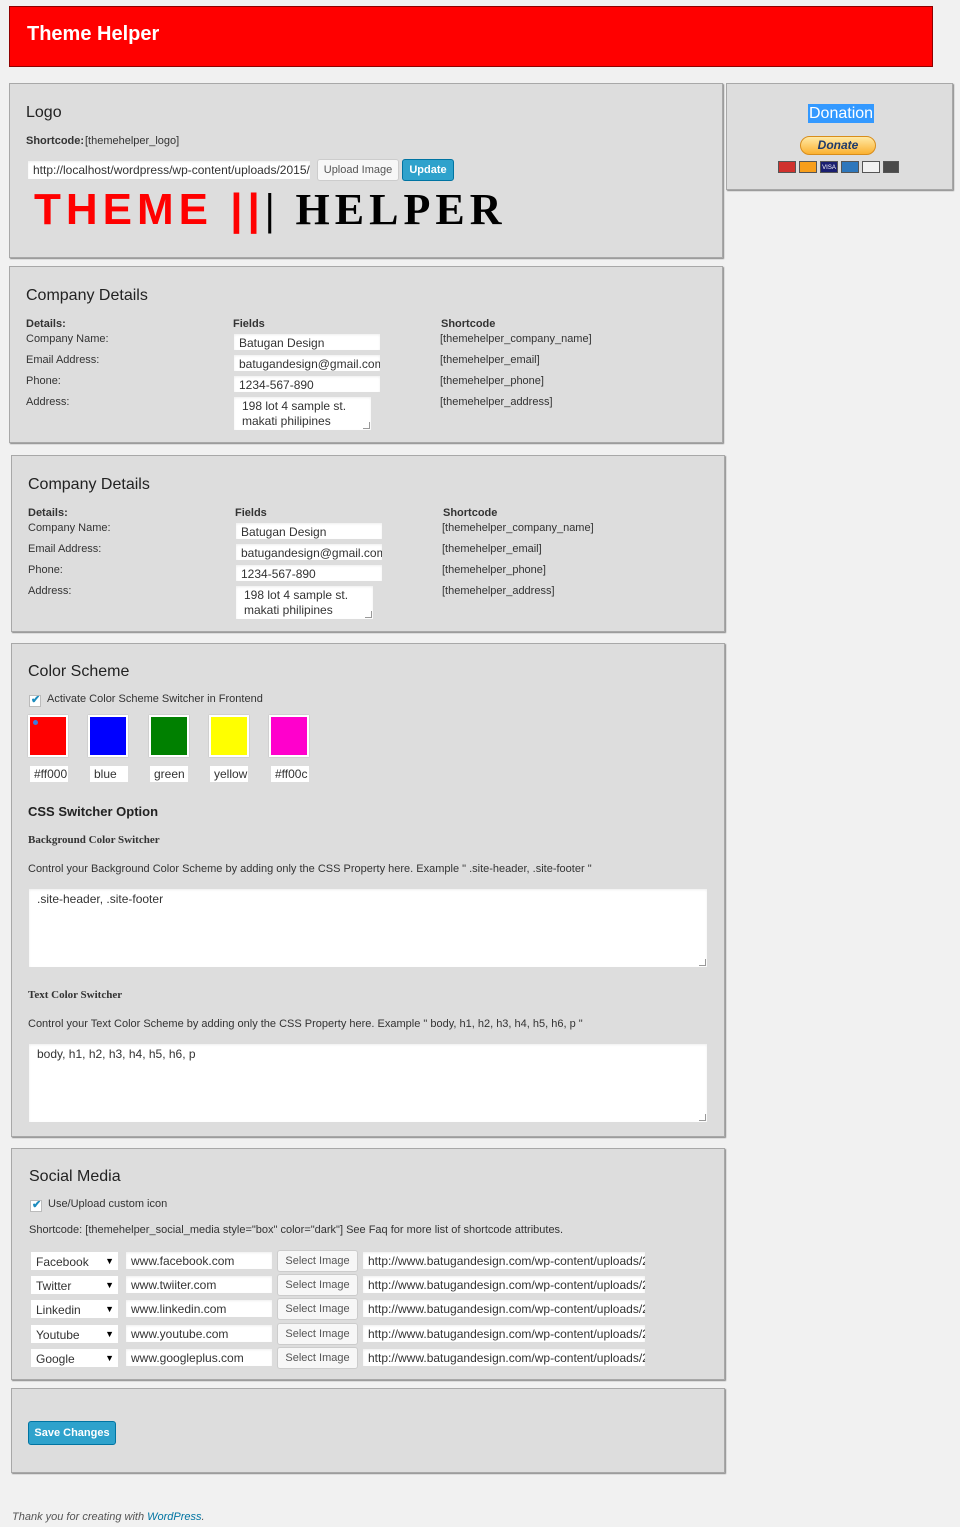 Image resolution: width=960 pixels, height=1527 pixels. I want to click on url-input-google: www.googleplus.com, so click(199, 1357).